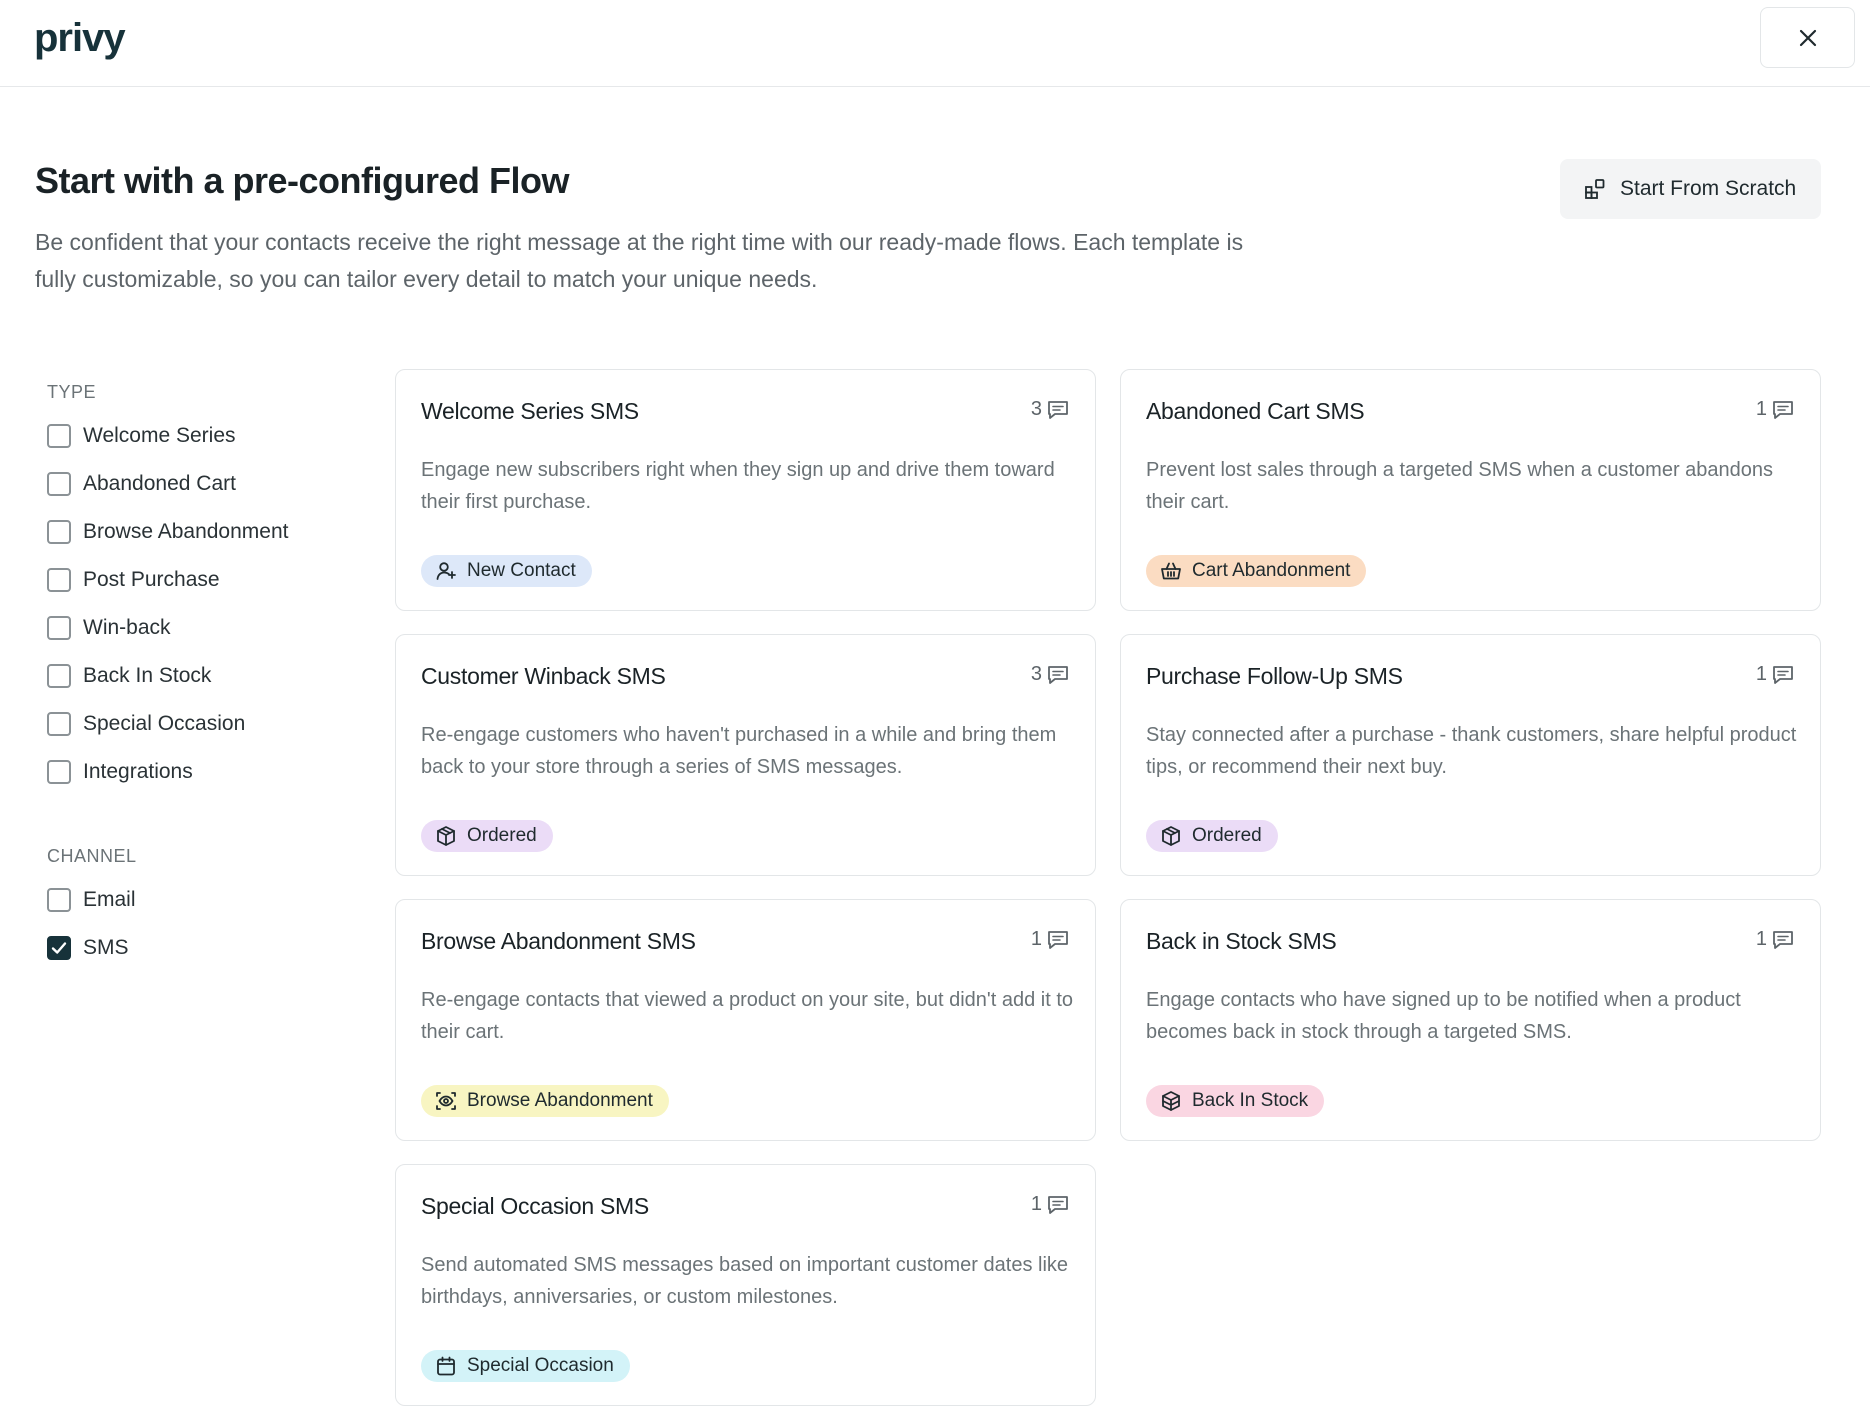 The image size is (1870, 1411). Describe the element at coordinates (207, 628) in the screenshot. I see `filter-win-back: Win-back` at that location.